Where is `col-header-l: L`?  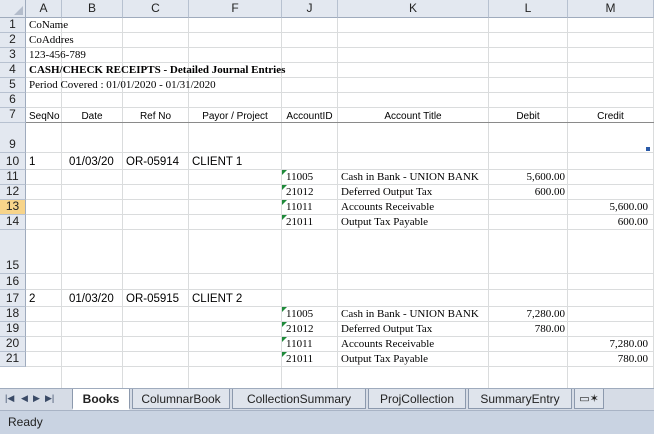 col-header-l: L is located at coordinates (528, 9).